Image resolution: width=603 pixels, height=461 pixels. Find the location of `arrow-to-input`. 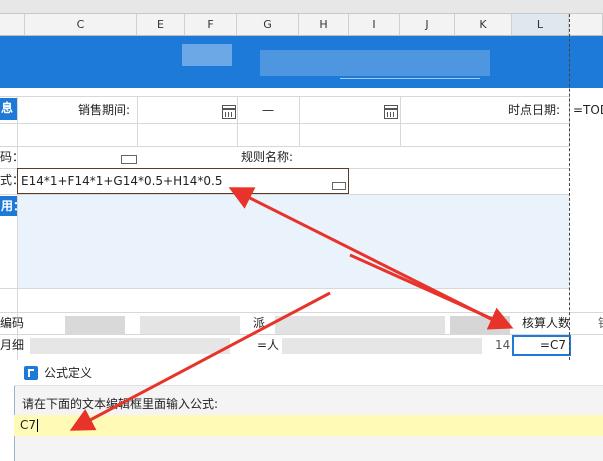

arrow-to-input is located at coordinates (200, 361).